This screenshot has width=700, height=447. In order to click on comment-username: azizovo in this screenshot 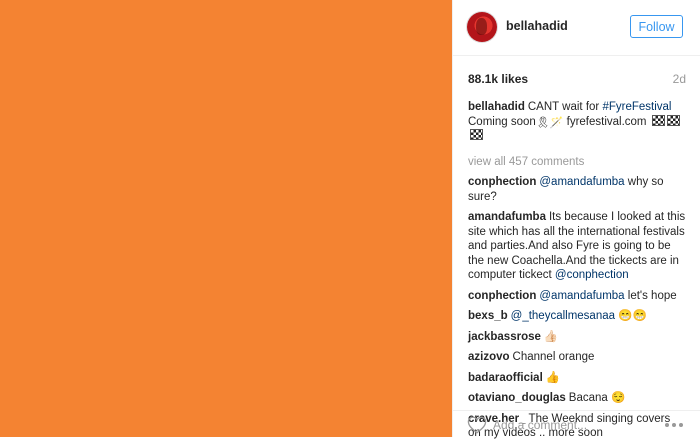, I will do `click(489, 357)`.